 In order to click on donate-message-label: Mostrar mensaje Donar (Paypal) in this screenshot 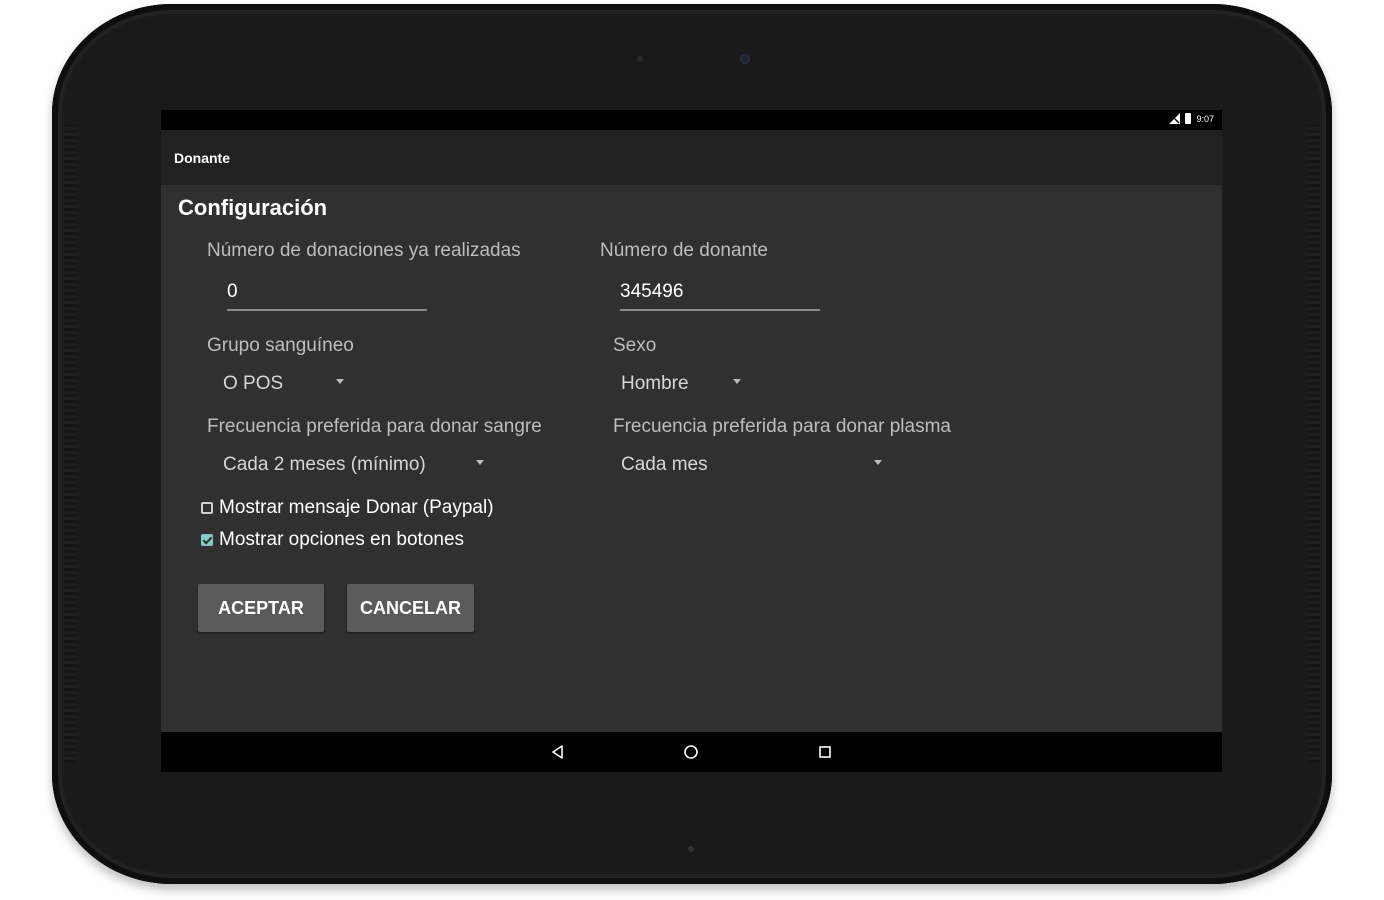, I will do `click(356, 507)`.